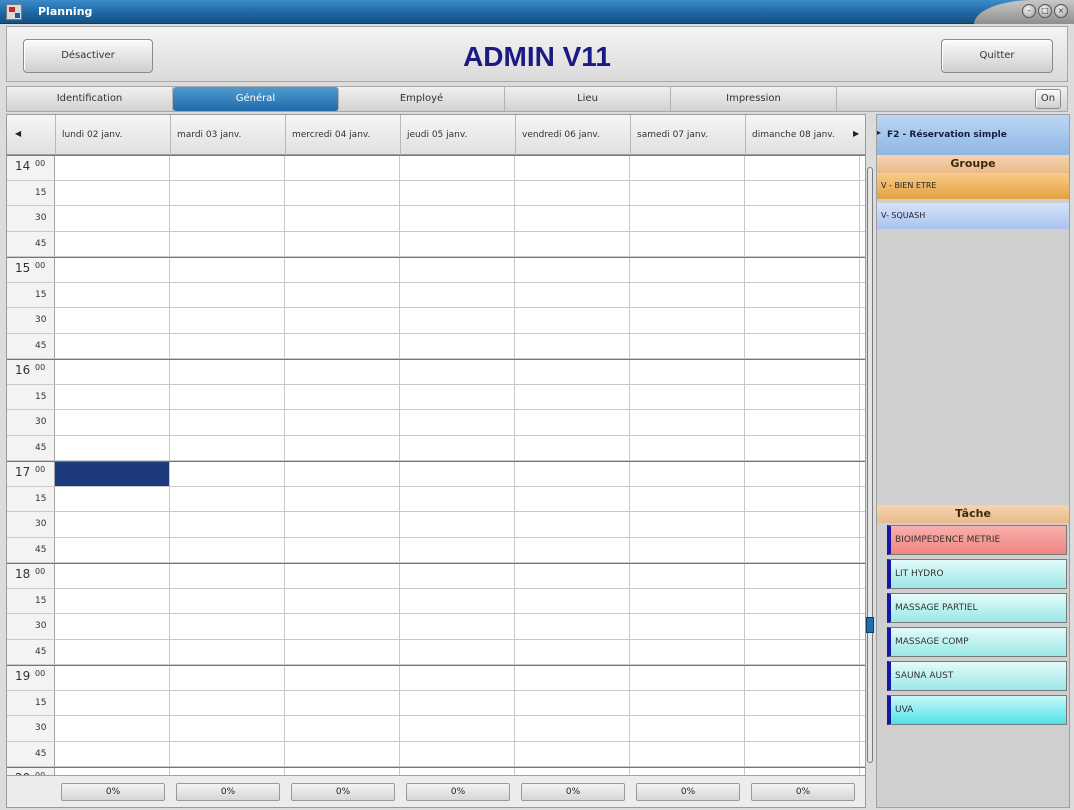 The height and width of the screenshot is (810, 1074). Describe the element at coordinates (1061, 11) in the screenshot. I see `close-icon: ×` at that location.